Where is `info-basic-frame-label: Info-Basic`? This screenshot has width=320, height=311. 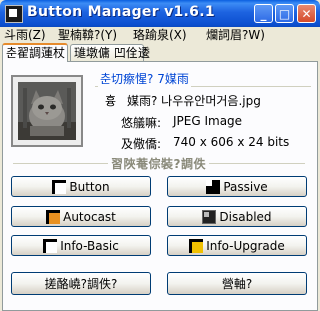 info-basic-frame-label: Info-Basic is located at coordinates (89, 245).